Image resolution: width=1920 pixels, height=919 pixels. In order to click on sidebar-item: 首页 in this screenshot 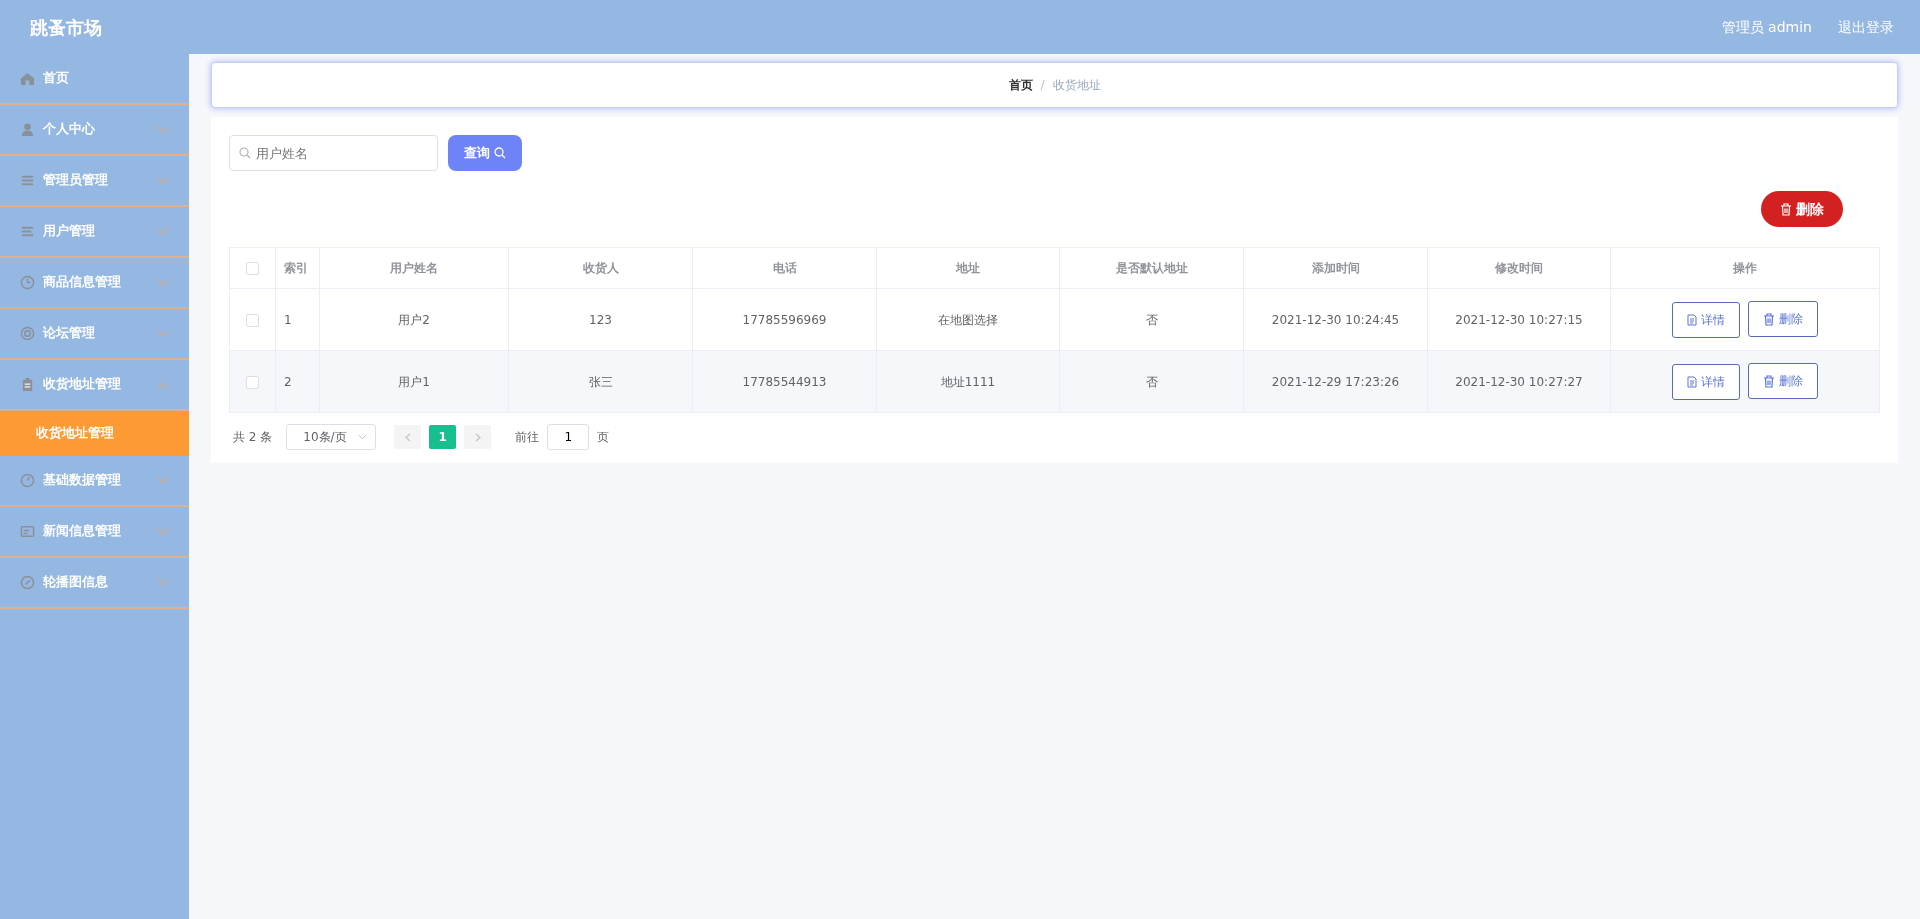, I will do `click(94, 79)`.